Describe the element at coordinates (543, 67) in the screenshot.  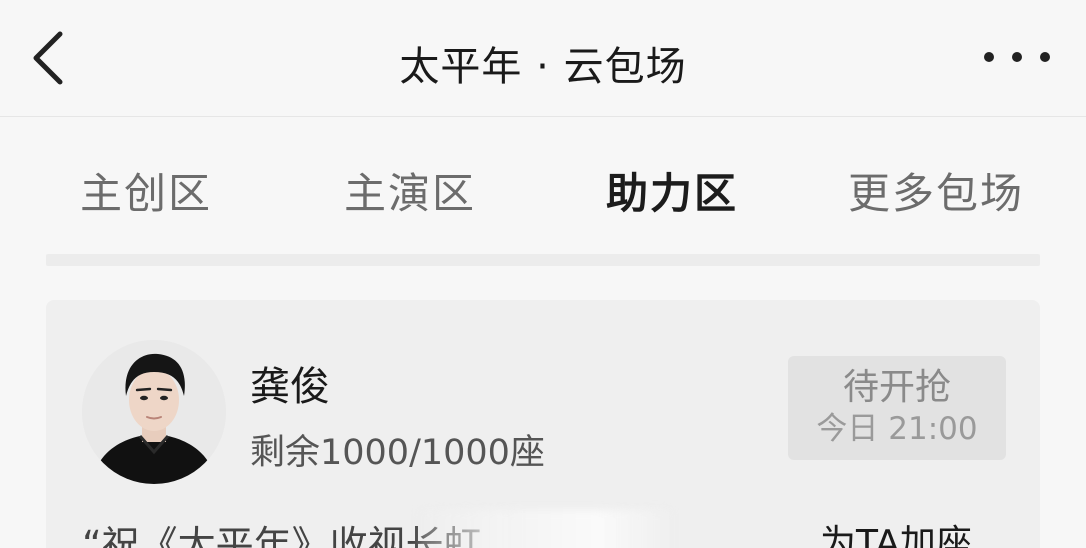
I see `page-title: 太平年 · 云包场` at that location.